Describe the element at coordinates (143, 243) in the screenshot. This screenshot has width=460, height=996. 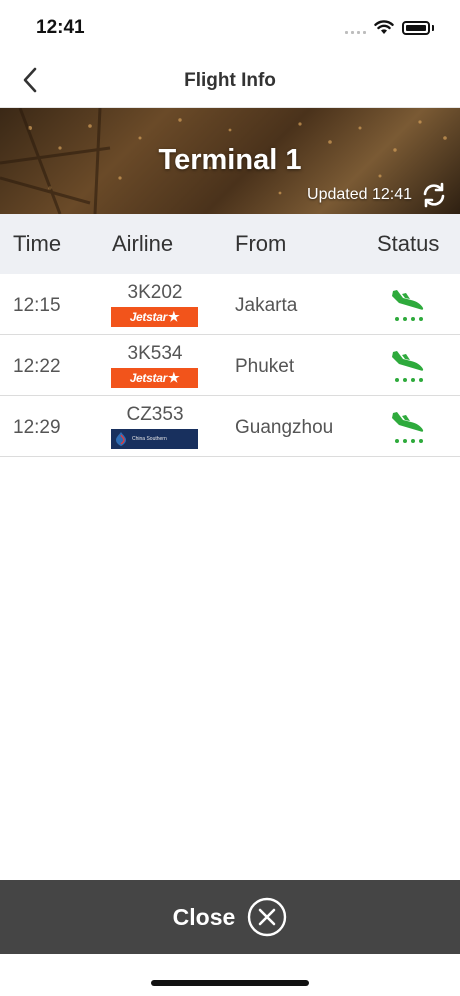
I see `column-header-airline: Airline` at that location.